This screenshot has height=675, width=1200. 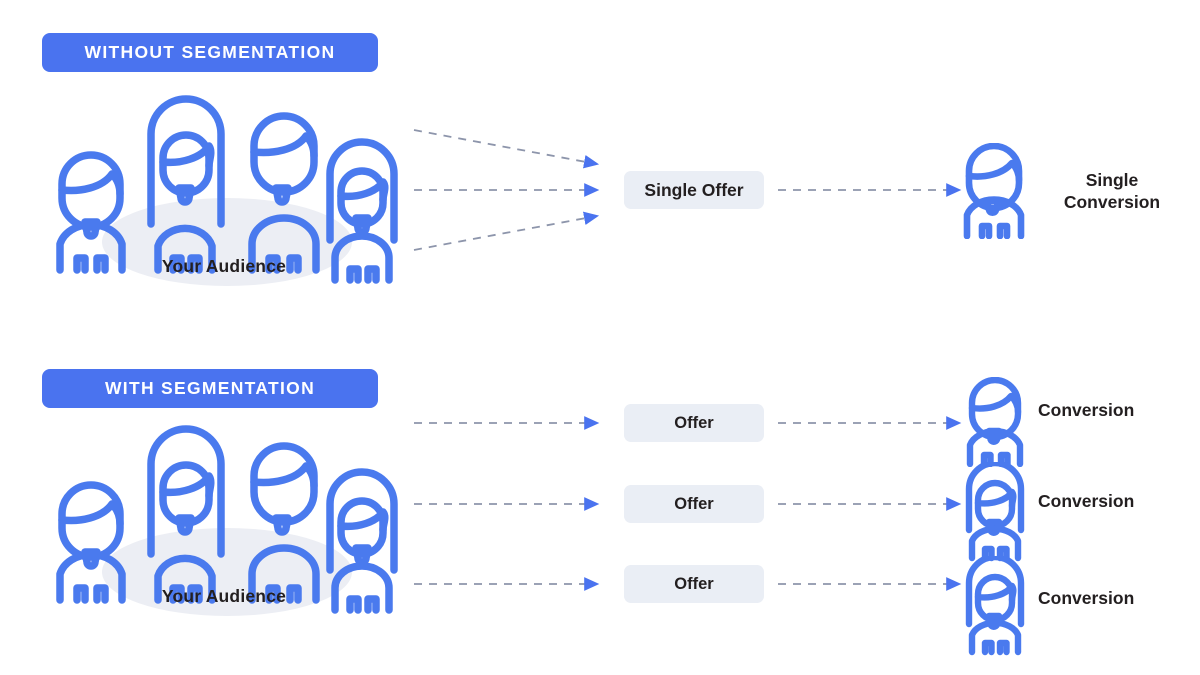 I want to click on offer-box-1: Offer, so click(x=694, y=423).